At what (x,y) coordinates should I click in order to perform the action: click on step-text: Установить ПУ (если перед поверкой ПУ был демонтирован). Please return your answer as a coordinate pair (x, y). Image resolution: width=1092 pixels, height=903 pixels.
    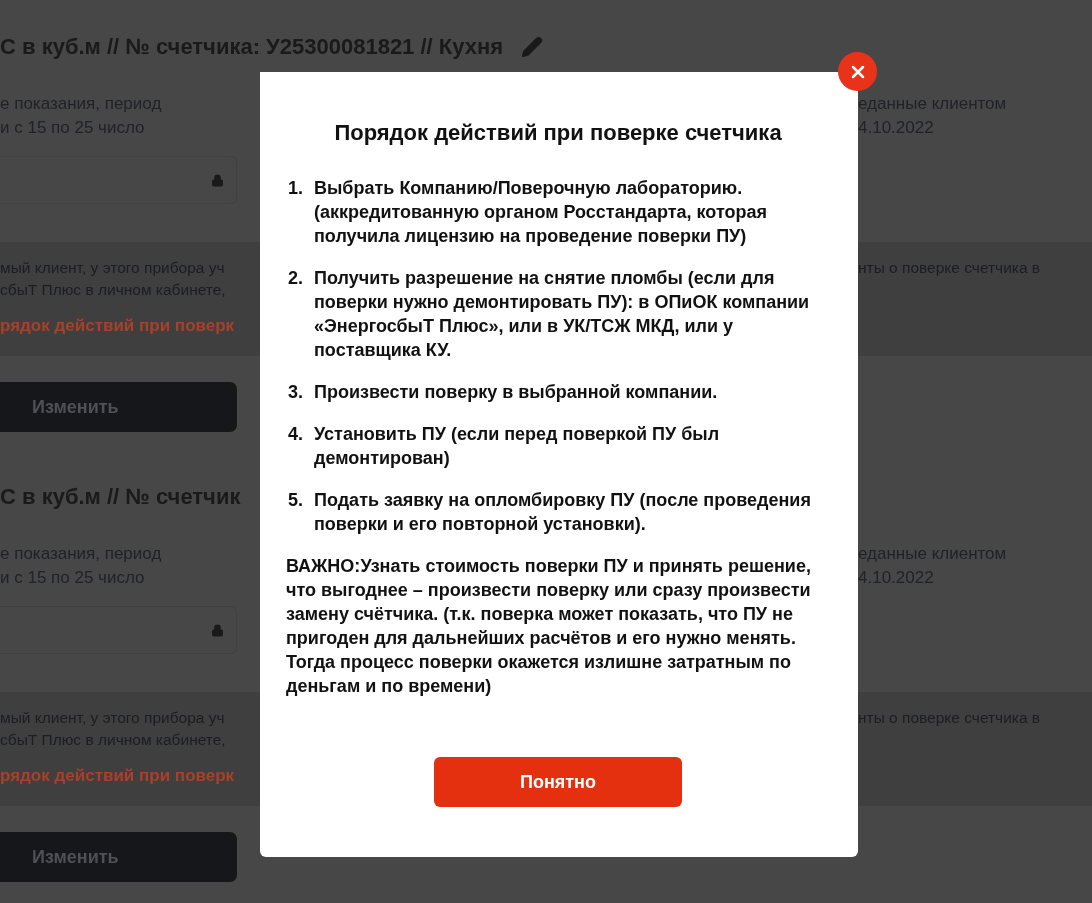
    Looking at the image, I should click on (517, 446).